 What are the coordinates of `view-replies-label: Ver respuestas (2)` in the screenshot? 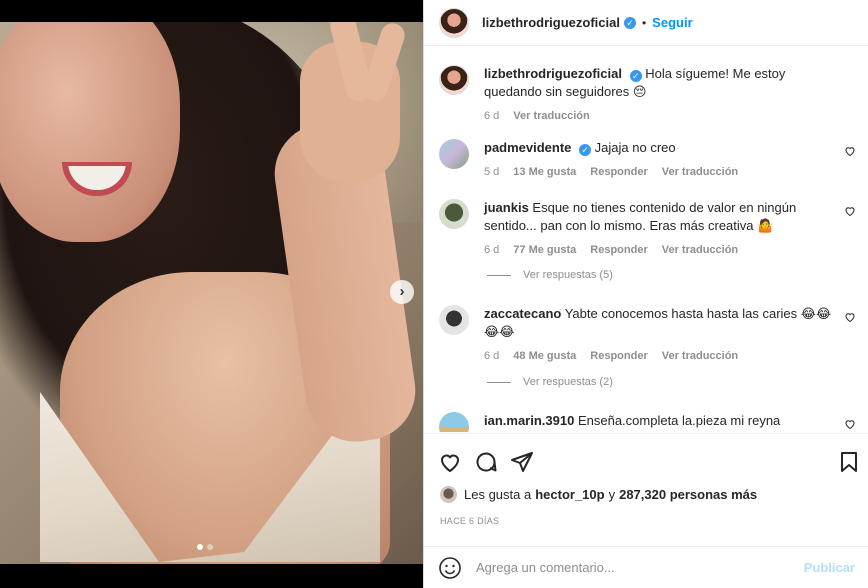 It's located at (568, 382).